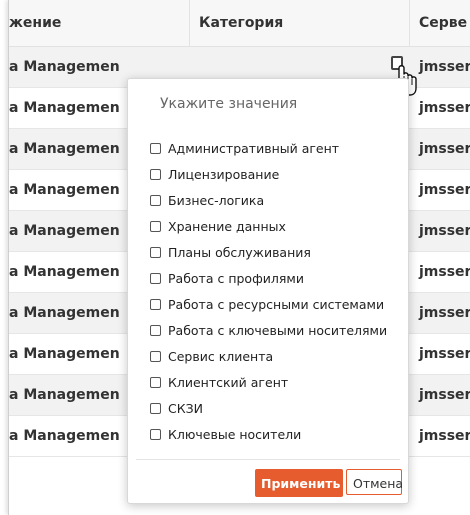 This screenshot has height=515, width=470. Describe the element at coordinates (216, 200) in the screenshot. I see `filter-option-label: Бизнес-логика` at that location.